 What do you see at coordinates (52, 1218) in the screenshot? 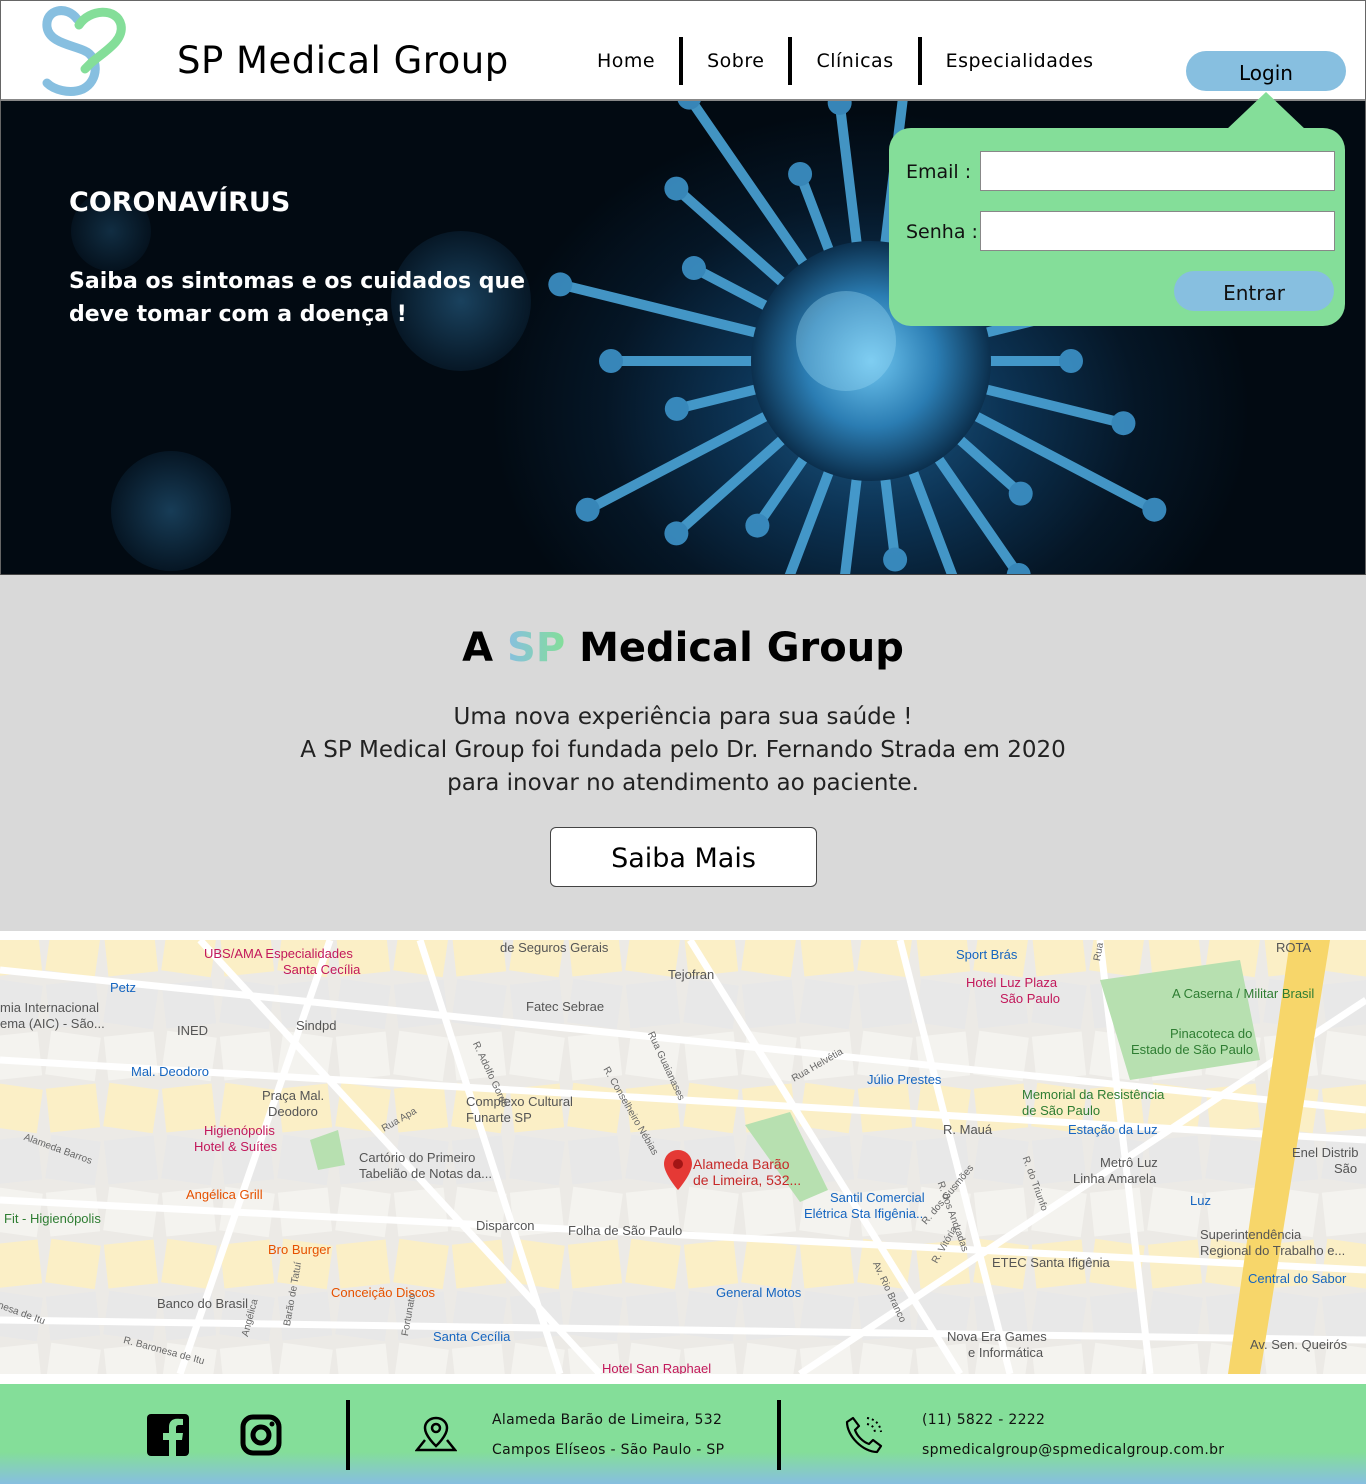
I see `map-place-label: Fit - Higienópolis` at bounding box center [52, 1218].